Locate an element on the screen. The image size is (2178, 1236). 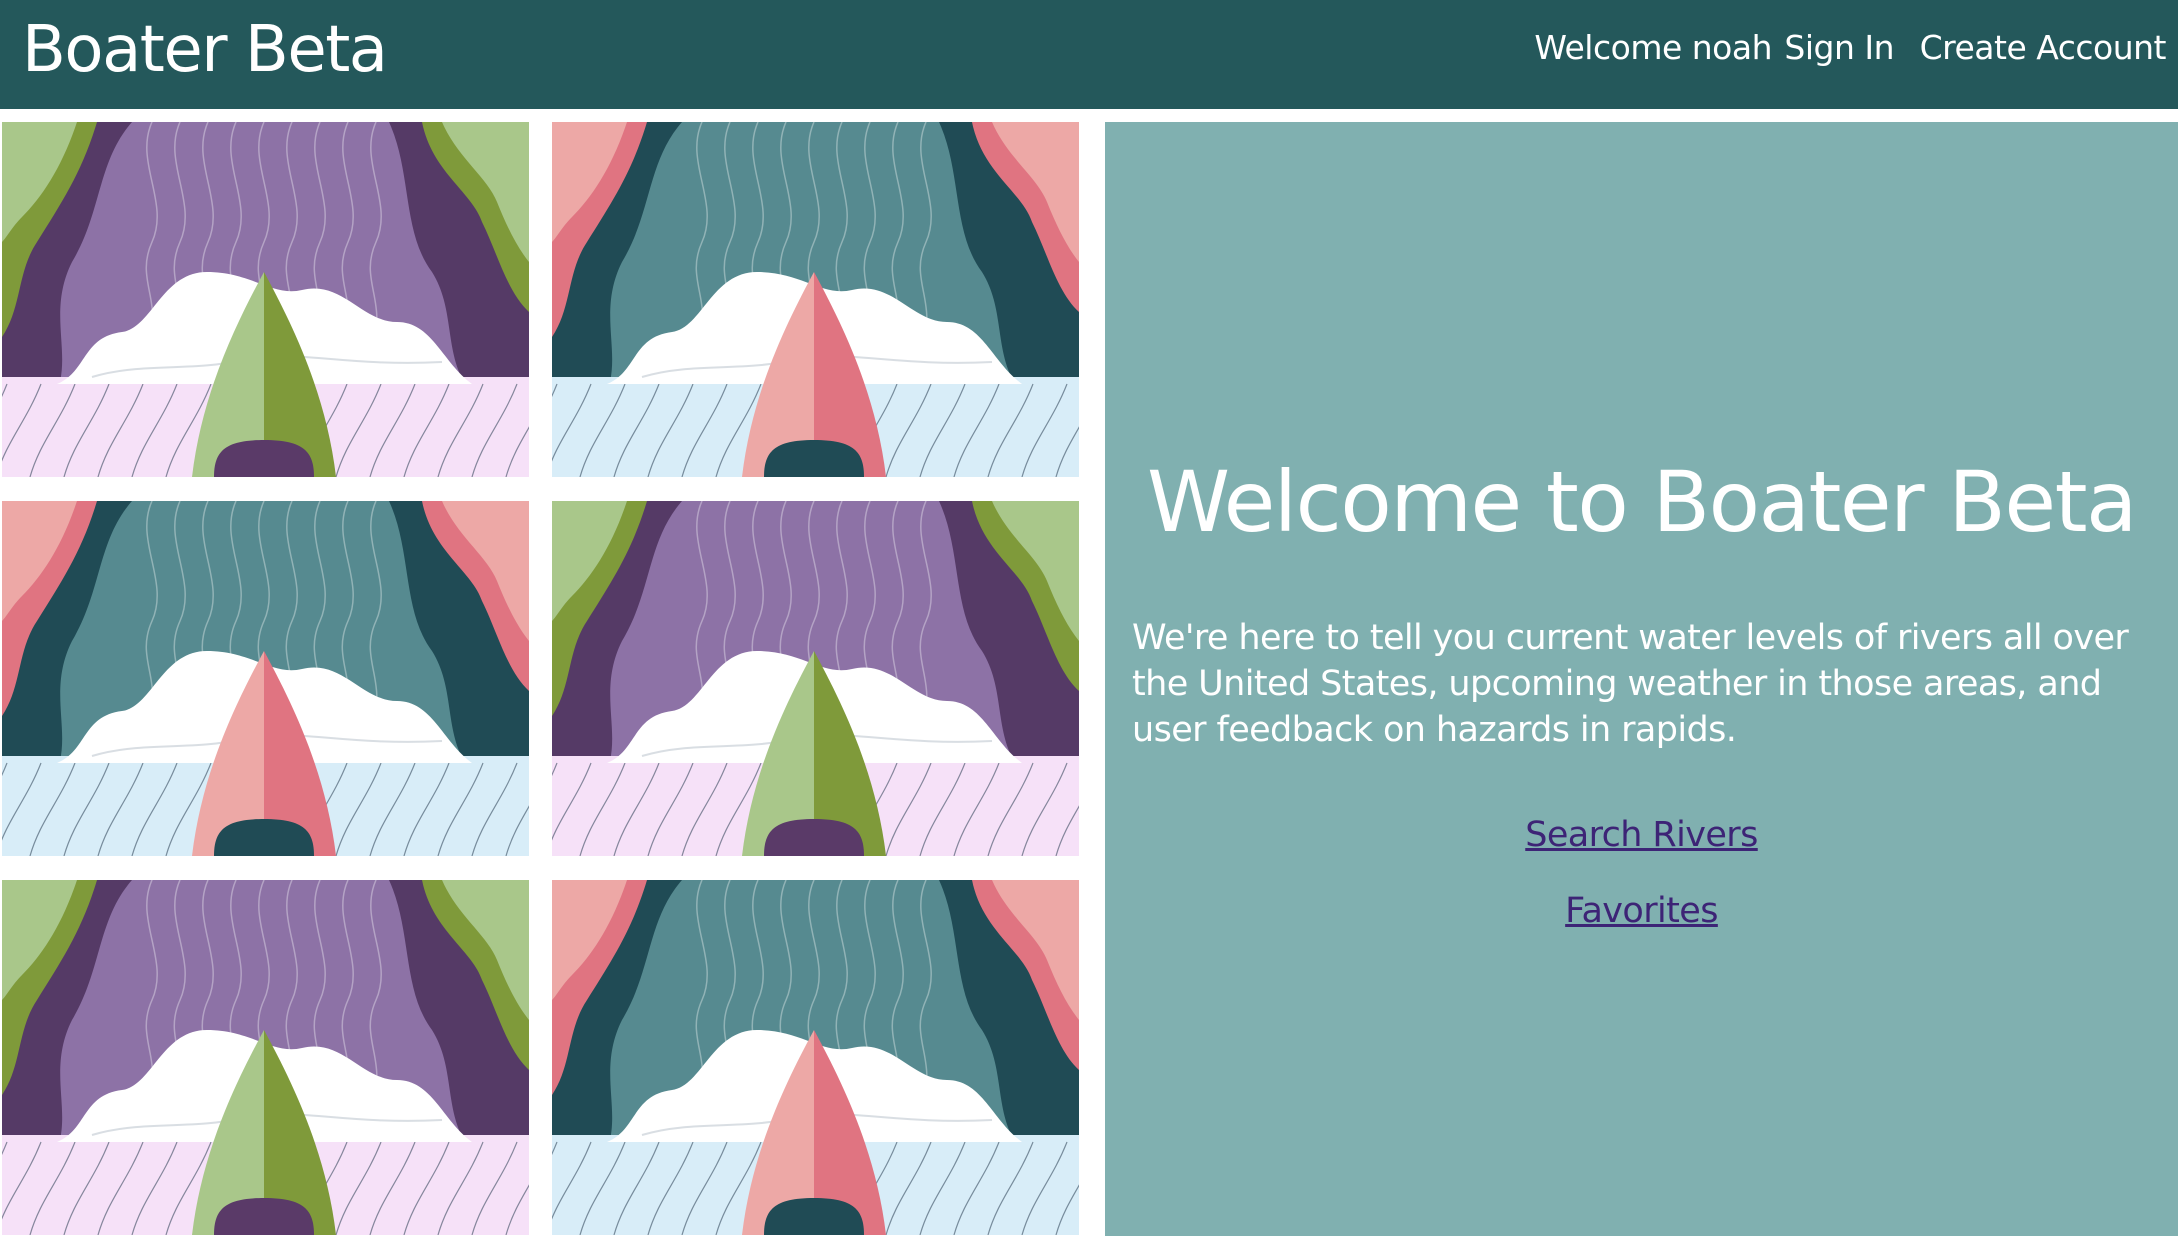
welcome-heading: Welcome to Boater Beta is located at coordinates (1642, 502).